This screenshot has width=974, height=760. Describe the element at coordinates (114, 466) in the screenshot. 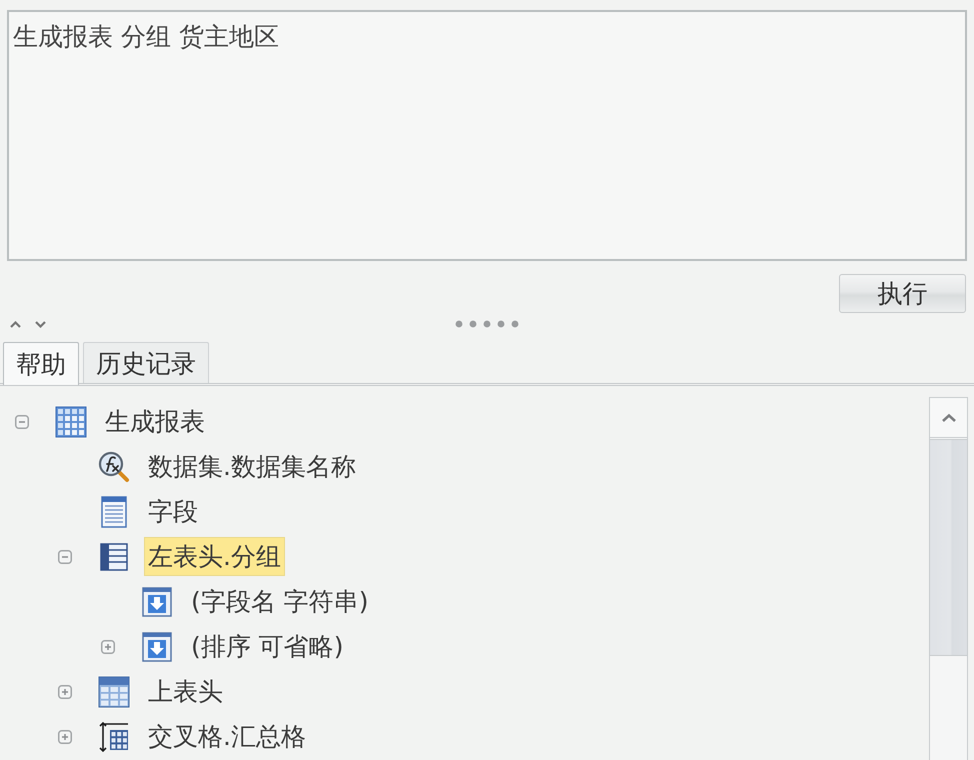

I see `magnifier-icon` at that location.